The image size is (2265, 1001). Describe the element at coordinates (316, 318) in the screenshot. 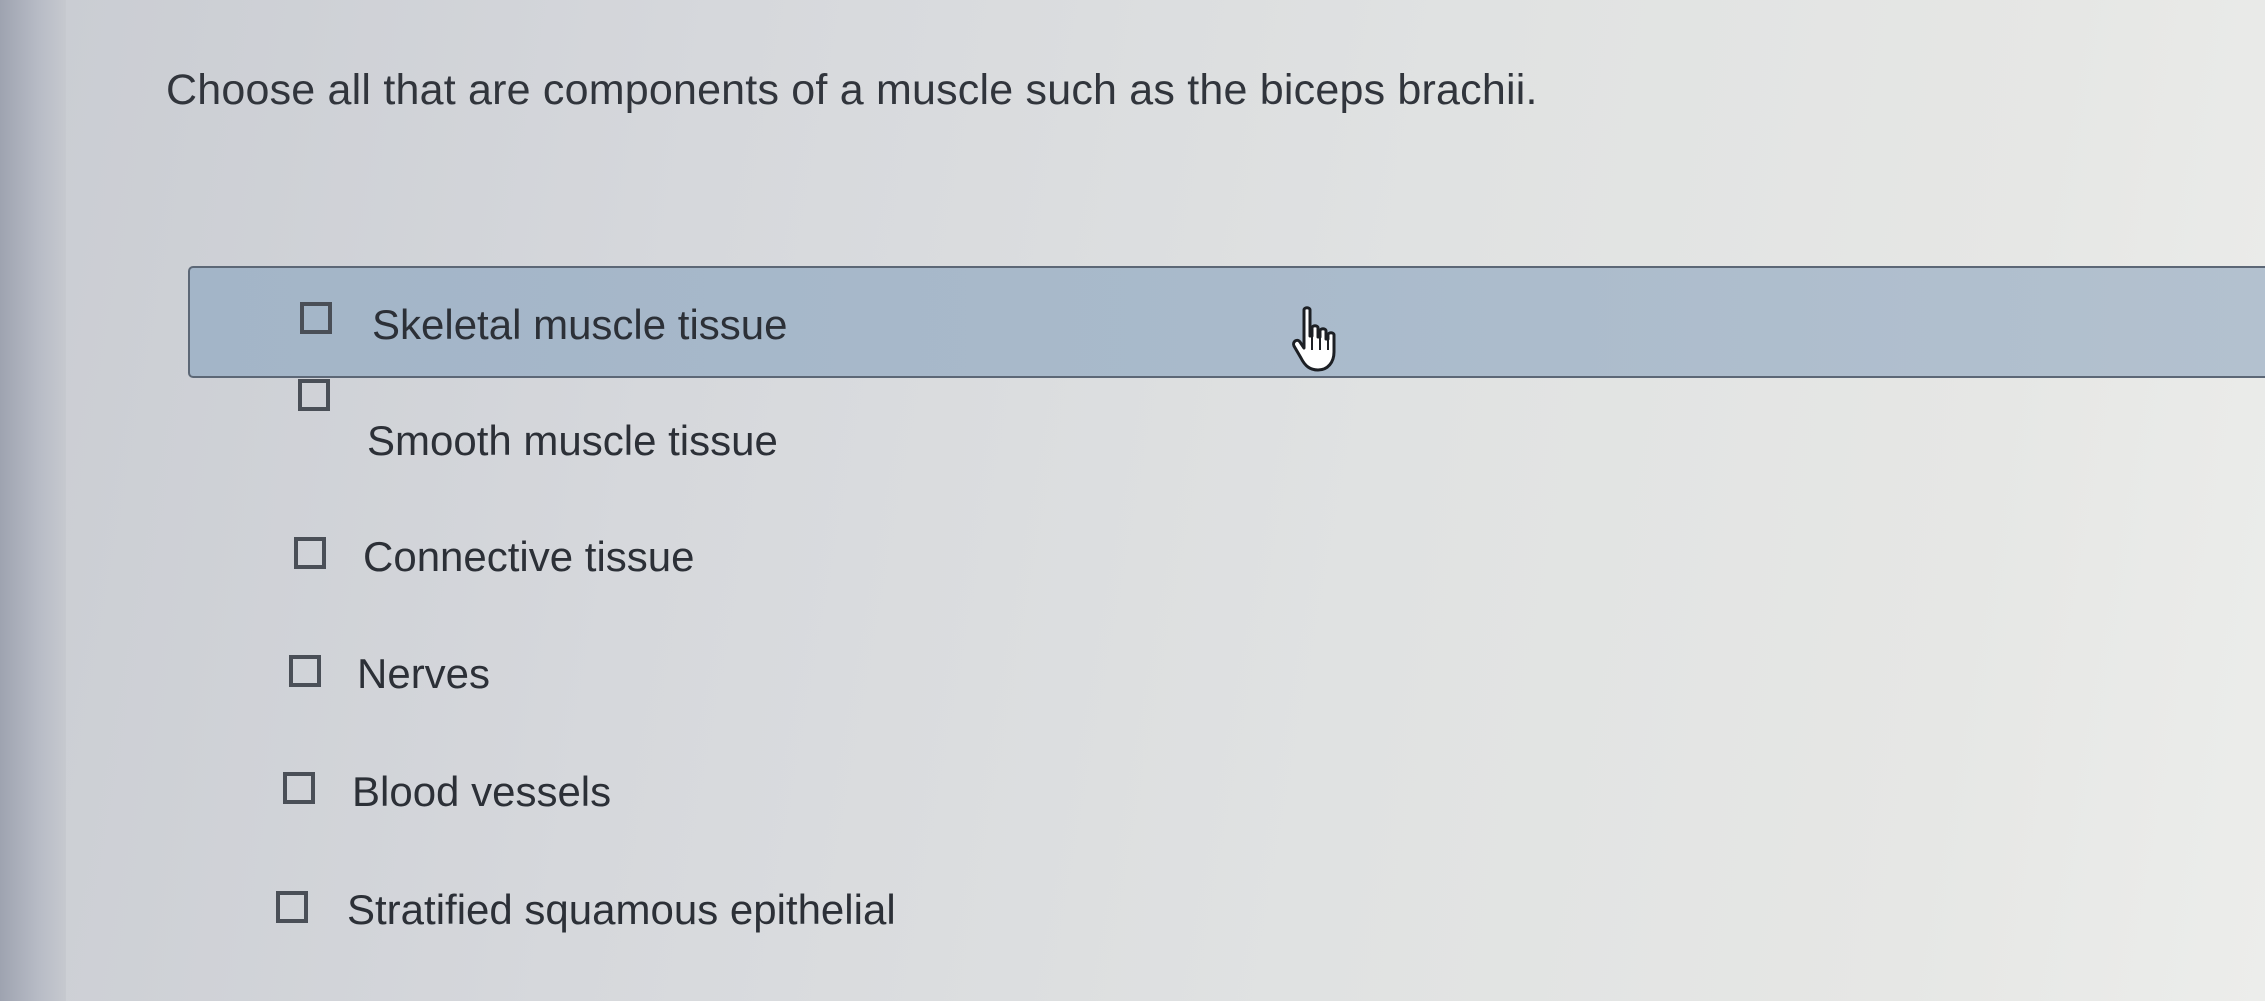

I see `checkbox-skeletal-muscle-tissue` at that location.